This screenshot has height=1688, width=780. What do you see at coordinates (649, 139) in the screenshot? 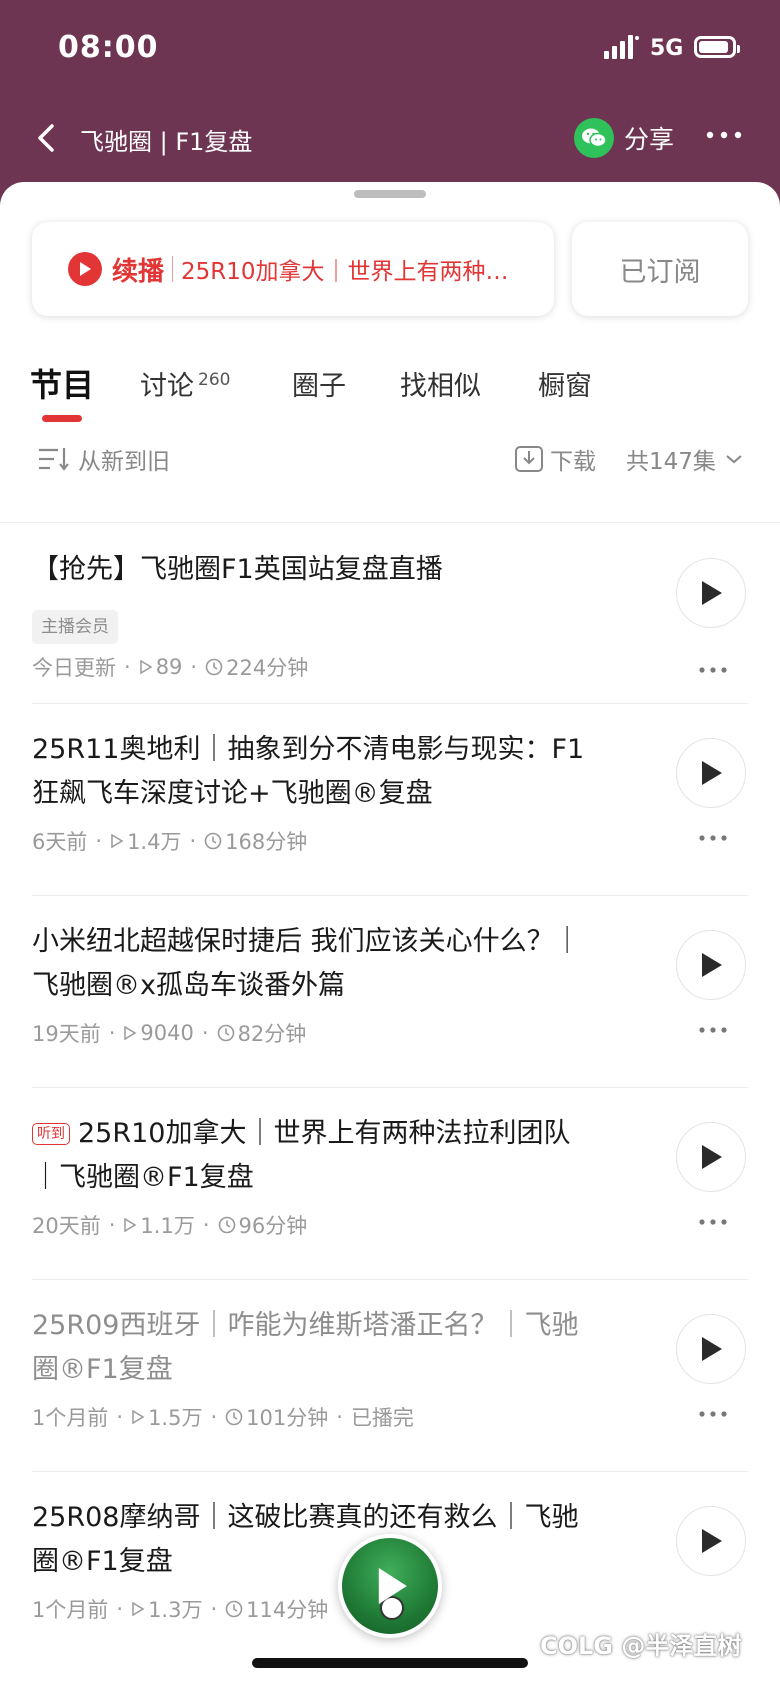
I see `share-label: 分享` at bounding box center [649, 139].